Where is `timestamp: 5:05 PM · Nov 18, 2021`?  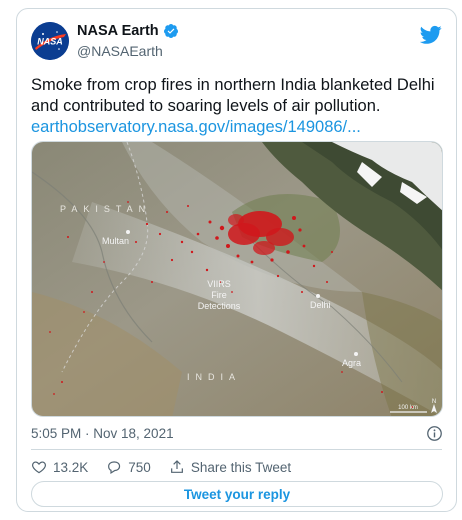 timestamp: 5:05 PM · Nov 18, 2021 is located at coordinates (102, 433).